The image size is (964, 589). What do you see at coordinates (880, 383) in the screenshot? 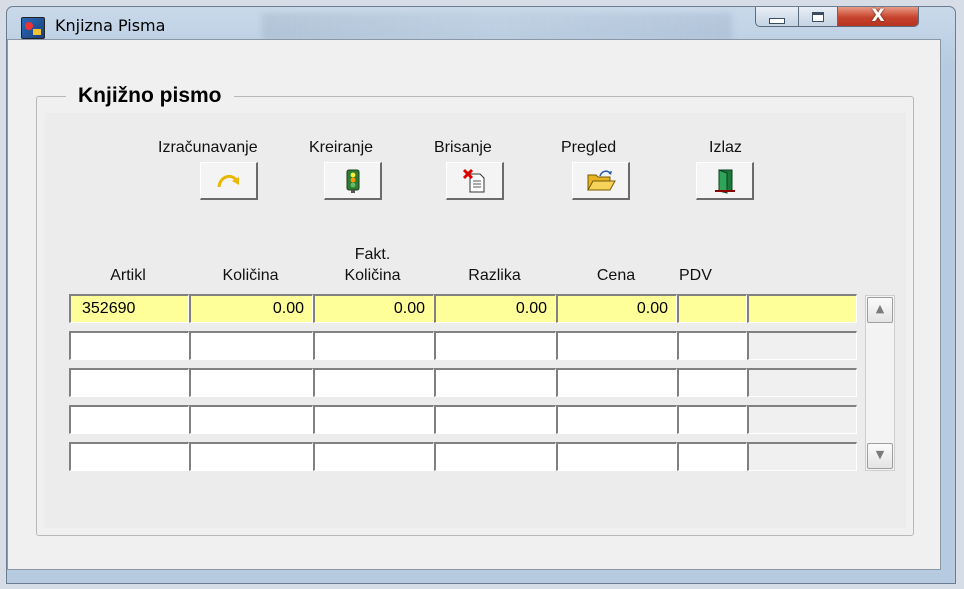
I see `grid-scrollbar: ▲ ▼` at bounding box center [880, 383].